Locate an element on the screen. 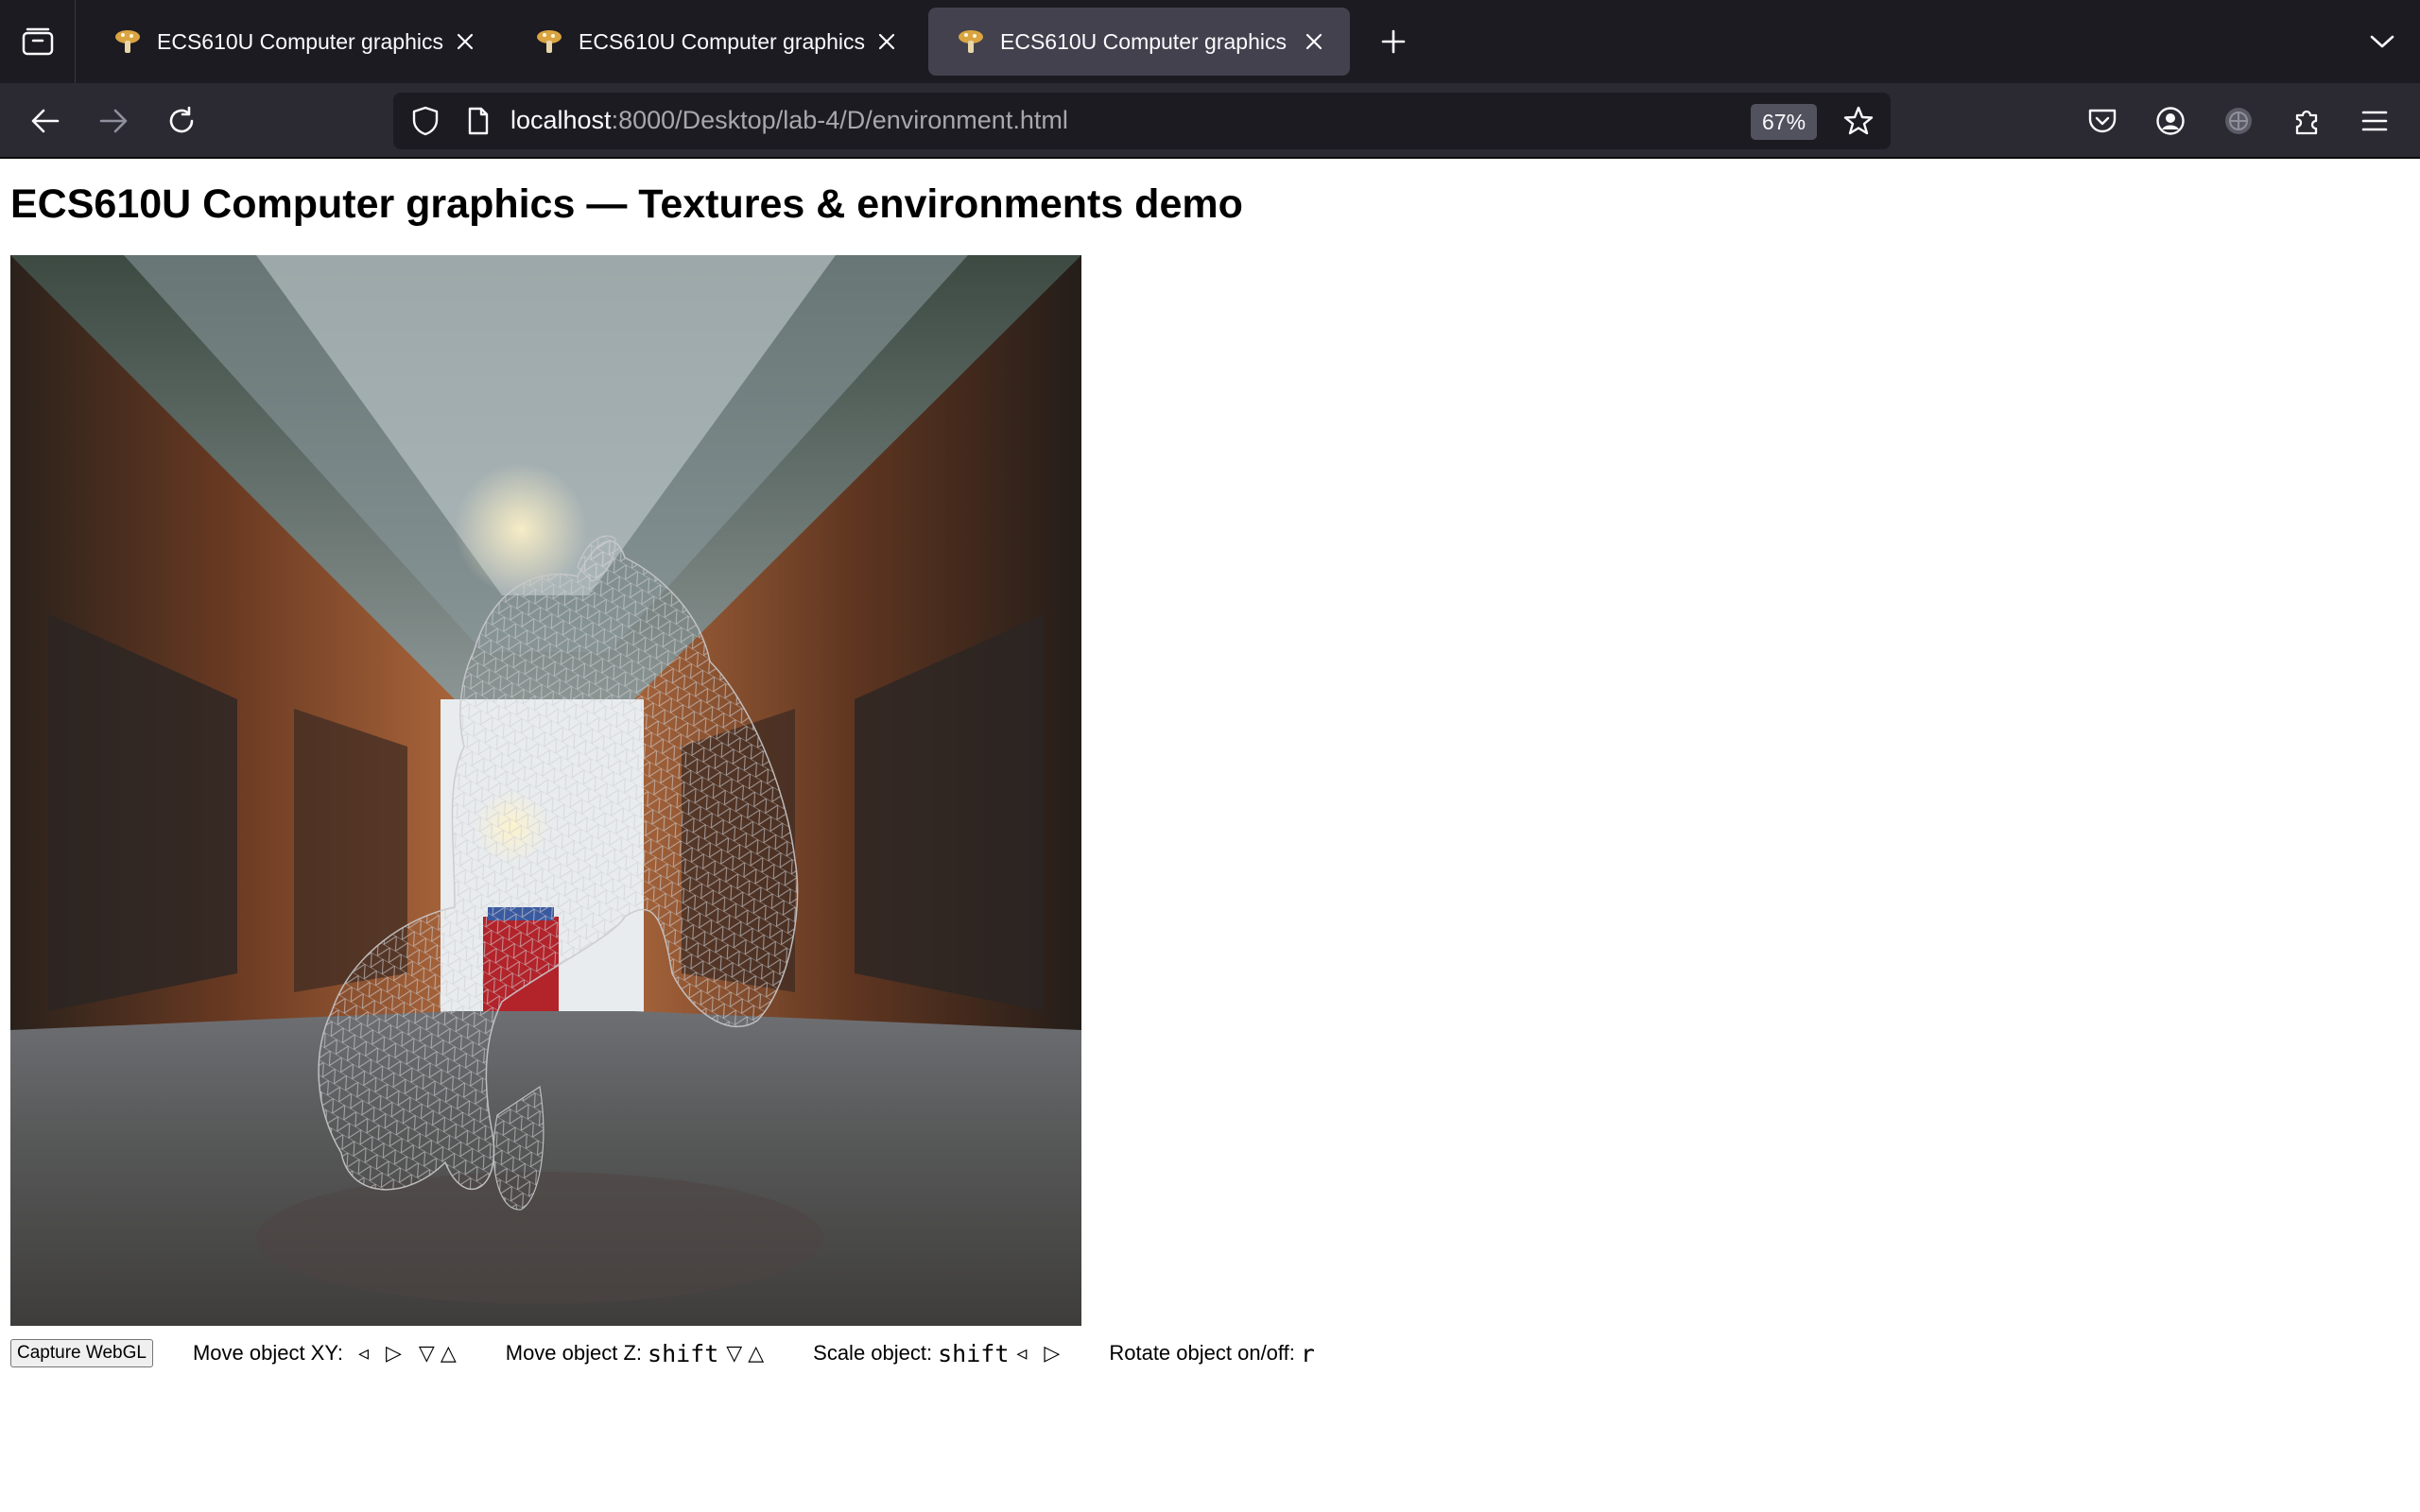 This screenshot has width=2420, height=1512. reload-button is located at coordinates (181, 121).